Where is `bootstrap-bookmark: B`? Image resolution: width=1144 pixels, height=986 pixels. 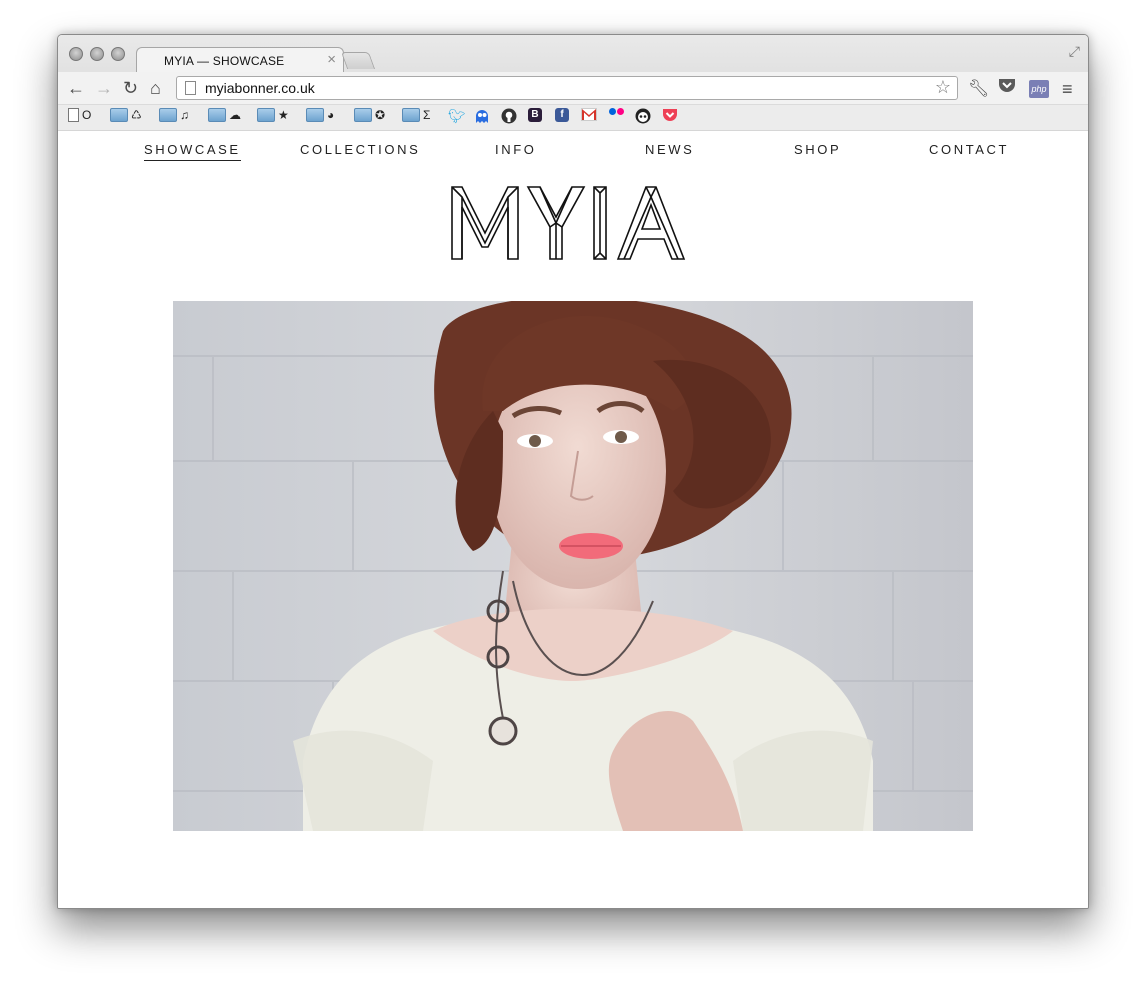 bootstrap-bookmark: B is located at coordinates (535, 115).